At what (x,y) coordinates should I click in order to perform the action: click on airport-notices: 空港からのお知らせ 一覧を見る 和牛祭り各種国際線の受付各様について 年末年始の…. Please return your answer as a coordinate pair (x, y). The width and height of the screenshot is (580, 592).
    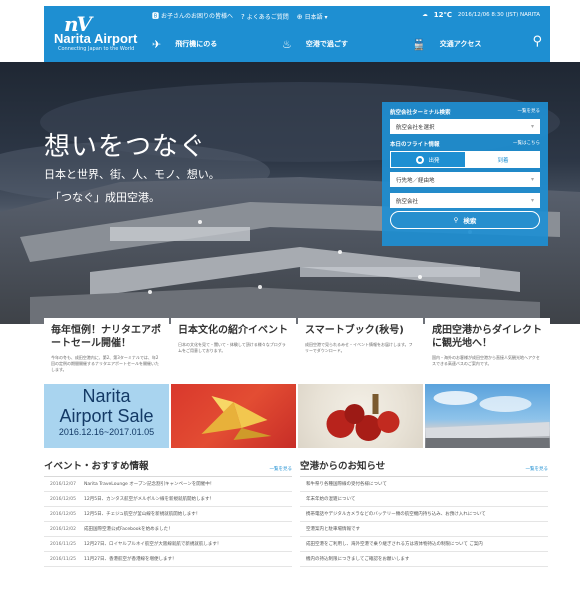
    Looking at the image, I should click on (424, 512).